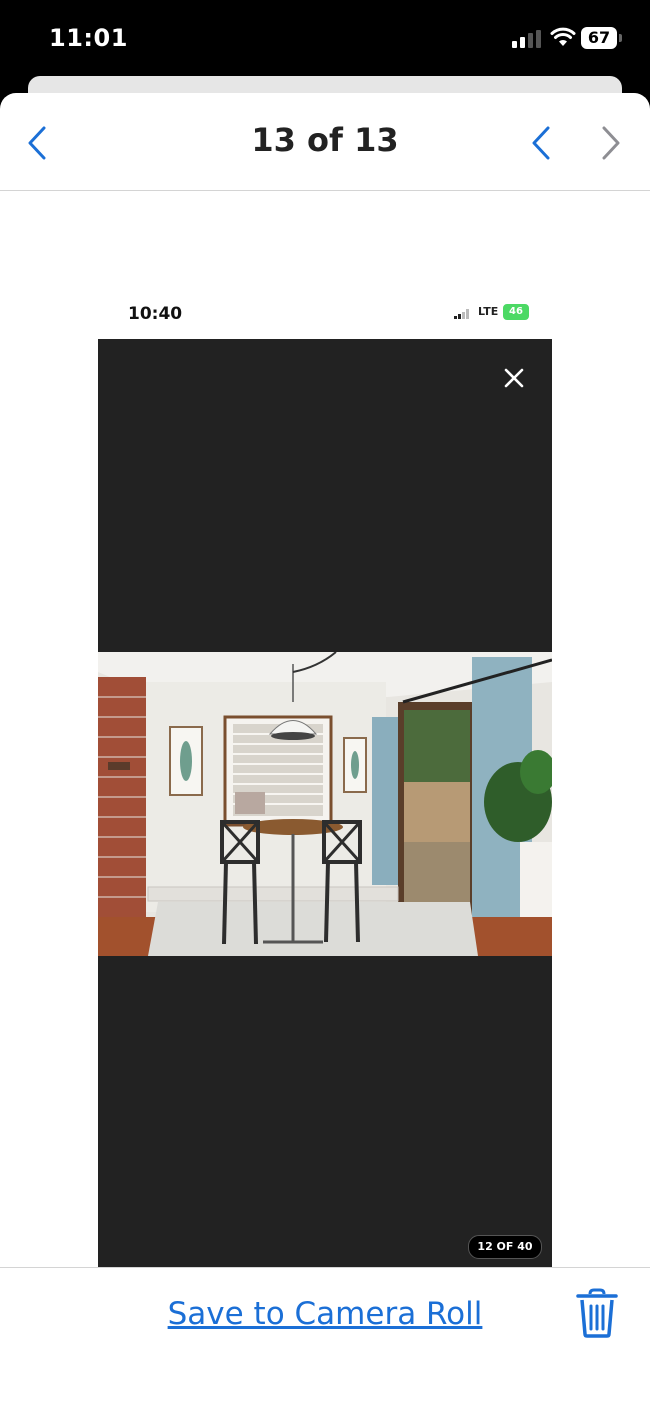 The image size is (650, 1407). What do you see at coordinates (325, 1337) in the screenshot?
I see `bottom-action-bar: Save to Camera Roll` at bounding box center [325, 1337].